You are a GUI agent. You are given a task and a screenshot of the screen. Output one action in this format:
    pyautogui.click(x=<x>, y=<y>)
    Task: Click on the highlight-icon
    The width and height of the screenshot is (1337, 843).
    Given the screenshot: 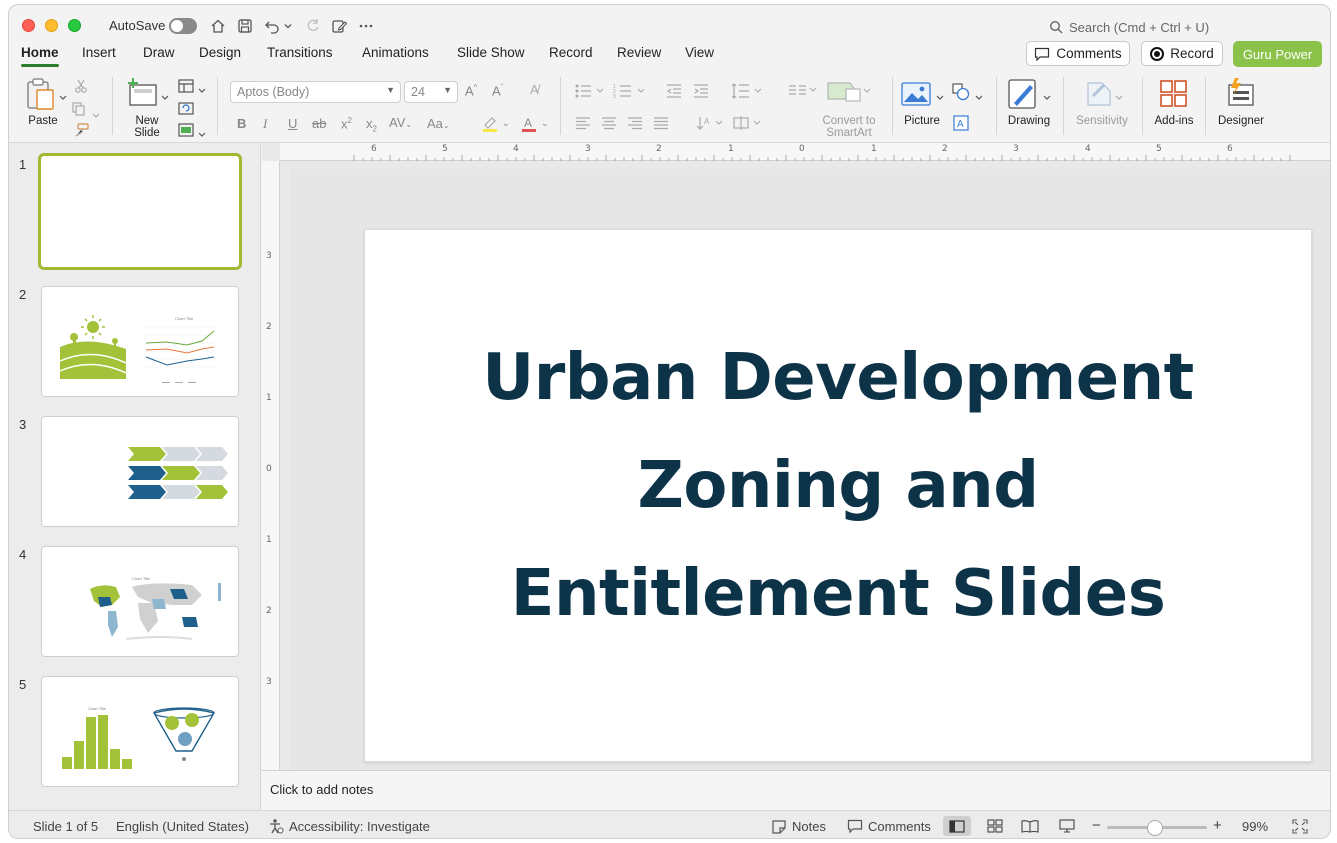 What is the action you would take?
    pyautogui.click(x=490, y=125)
    